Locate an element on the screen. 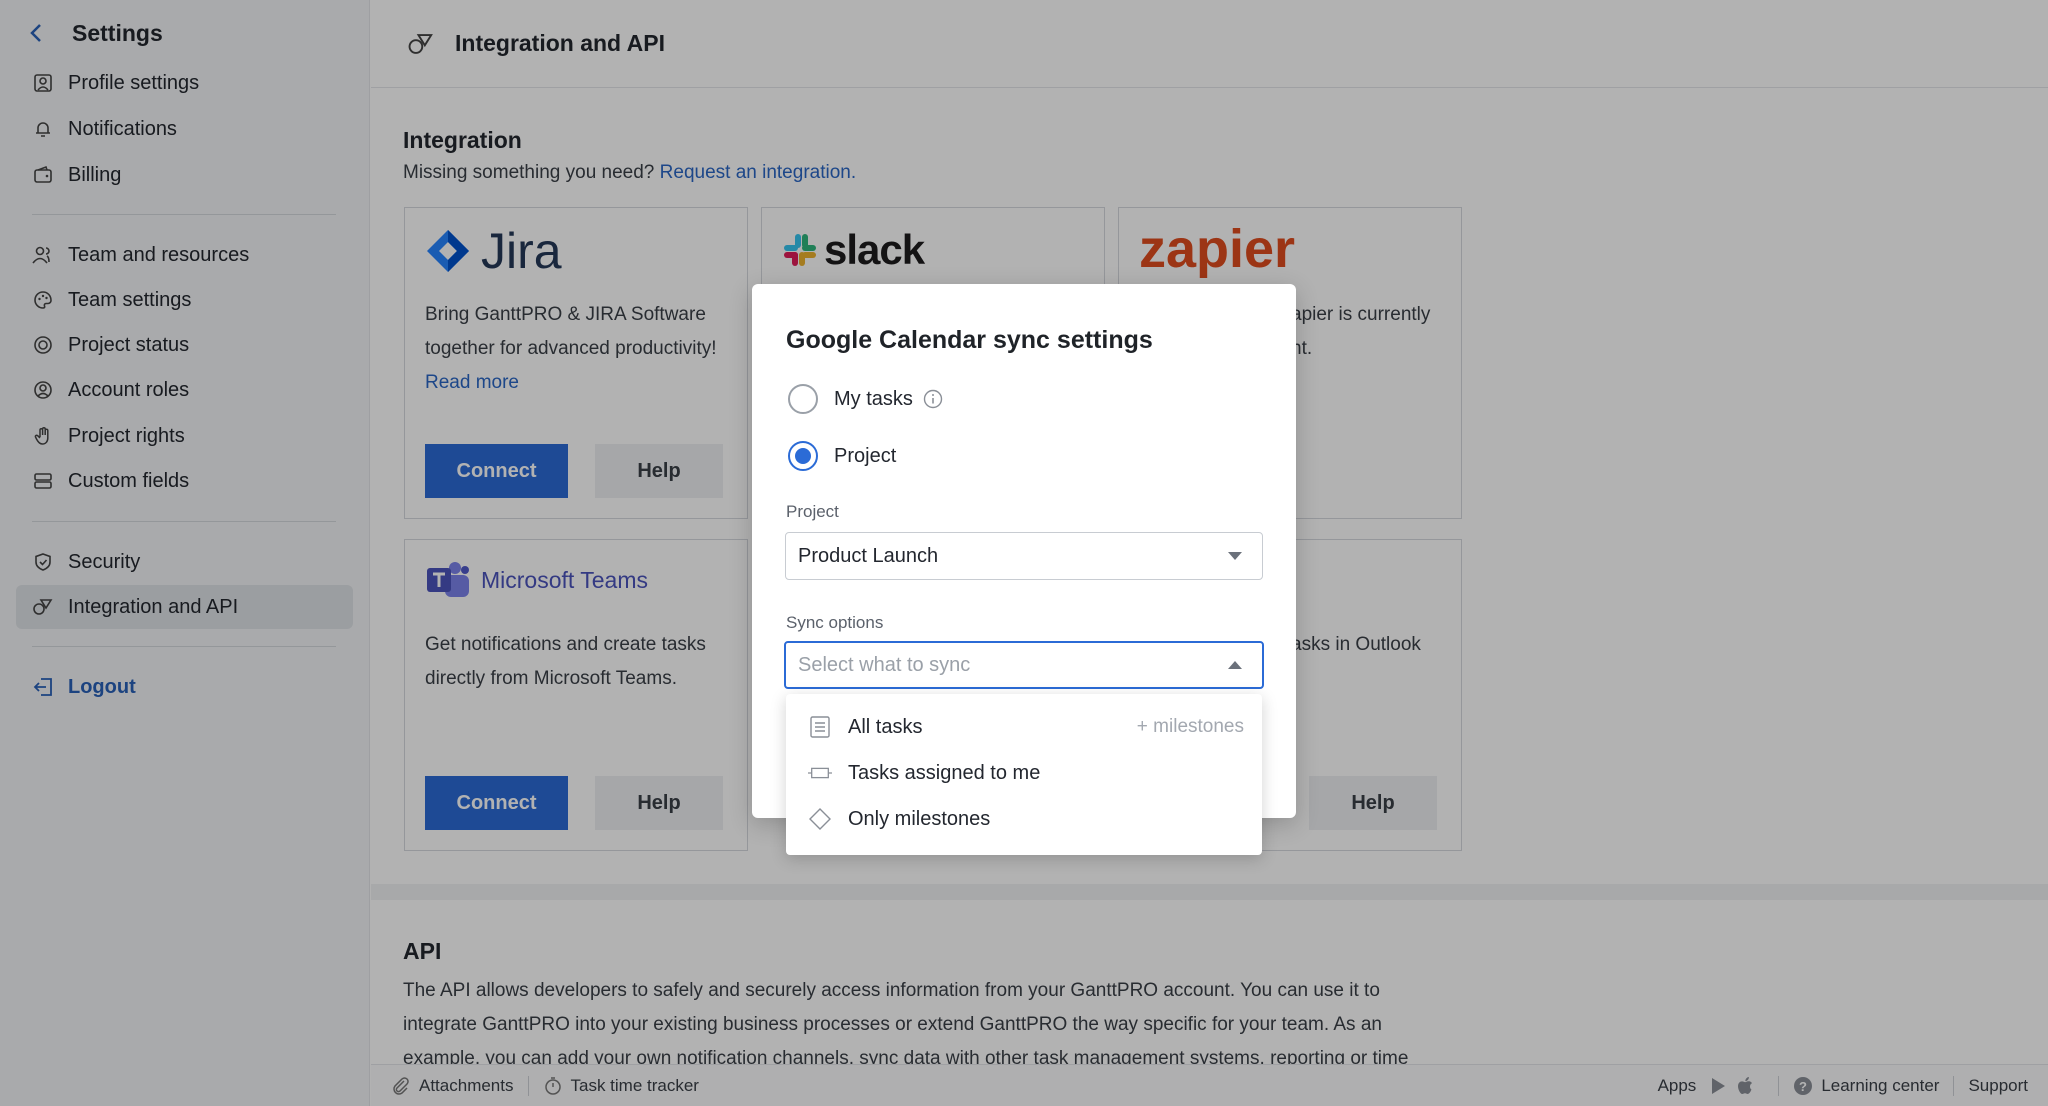  radio-project-label: Project is located at coordinates (865, 455).